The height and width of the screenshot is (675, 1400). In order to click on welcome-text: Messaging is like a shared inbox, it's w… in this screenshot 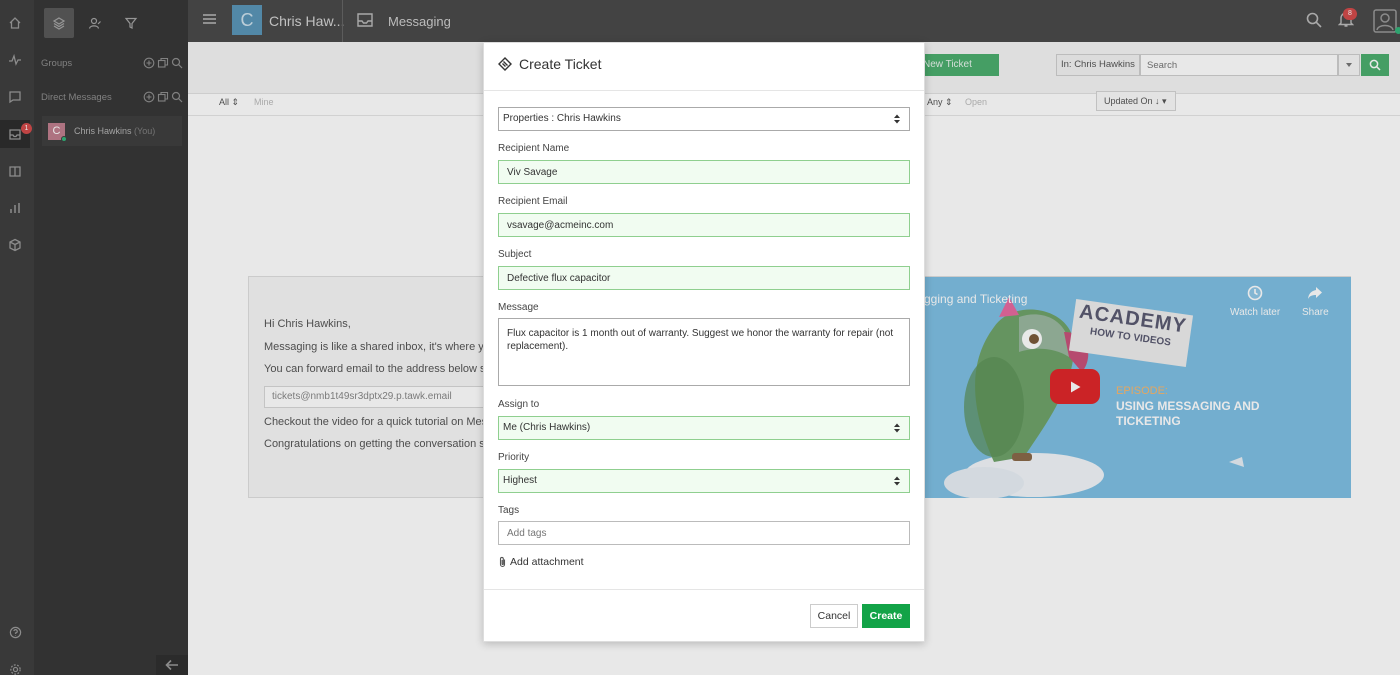, I will do `click(377, 347)`.